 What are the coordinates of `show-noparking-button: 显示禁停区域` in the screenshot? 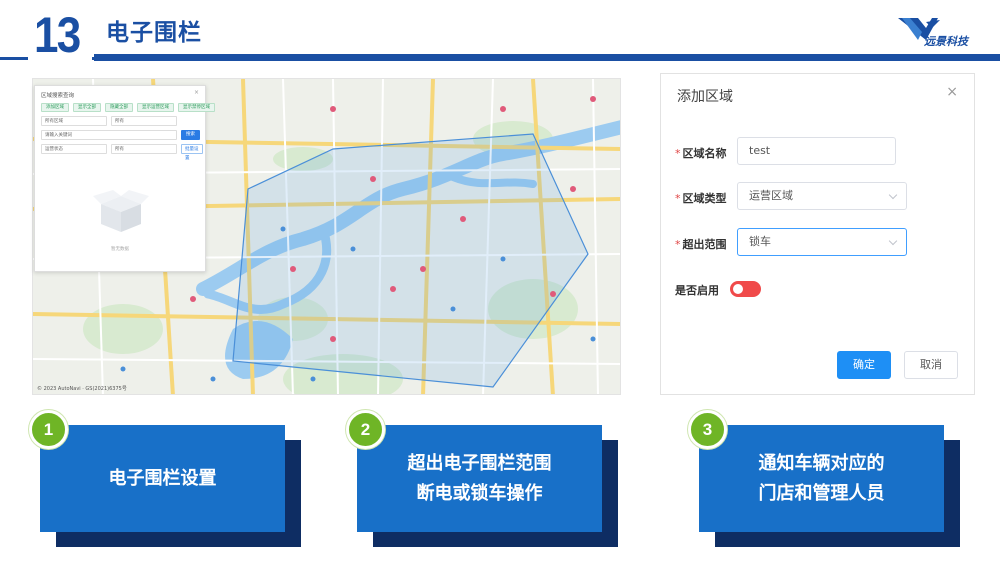 It's located at (196, 107).